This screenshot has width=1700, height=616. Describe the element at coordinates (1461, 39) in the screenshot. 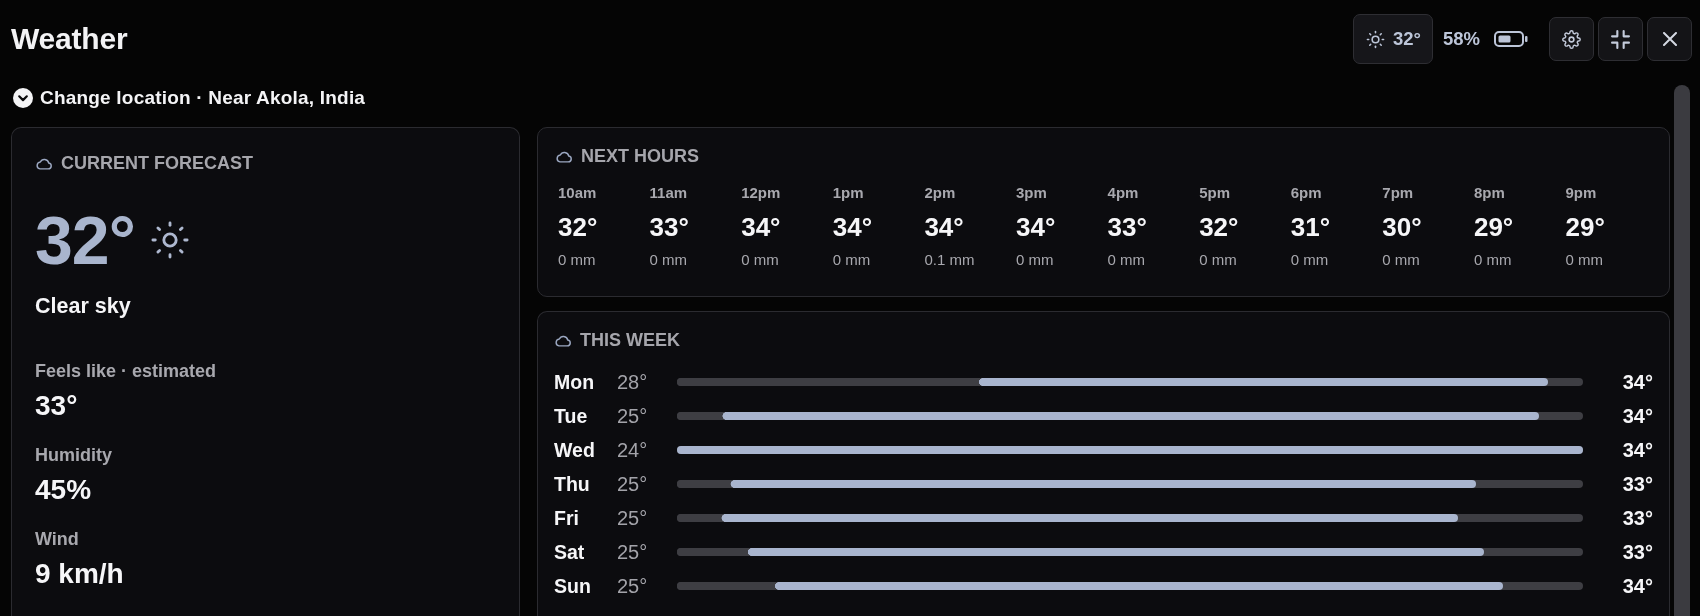

I see `battery-percentage: 58%` at that location.